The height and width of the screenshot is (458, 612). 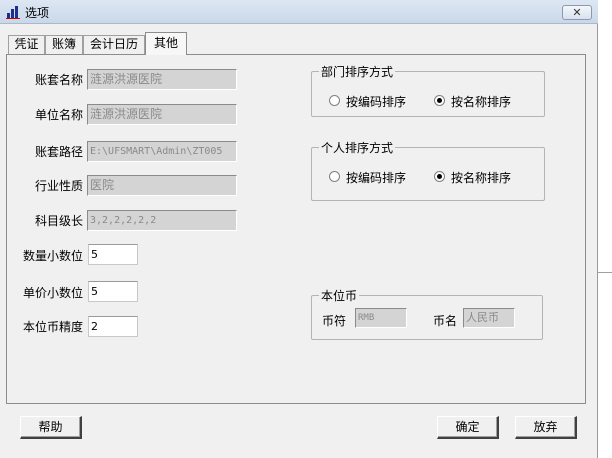 I want to click on account-set-path-field: E:\UFSMART\Admin\ZT005, so click(x=162, y=151).